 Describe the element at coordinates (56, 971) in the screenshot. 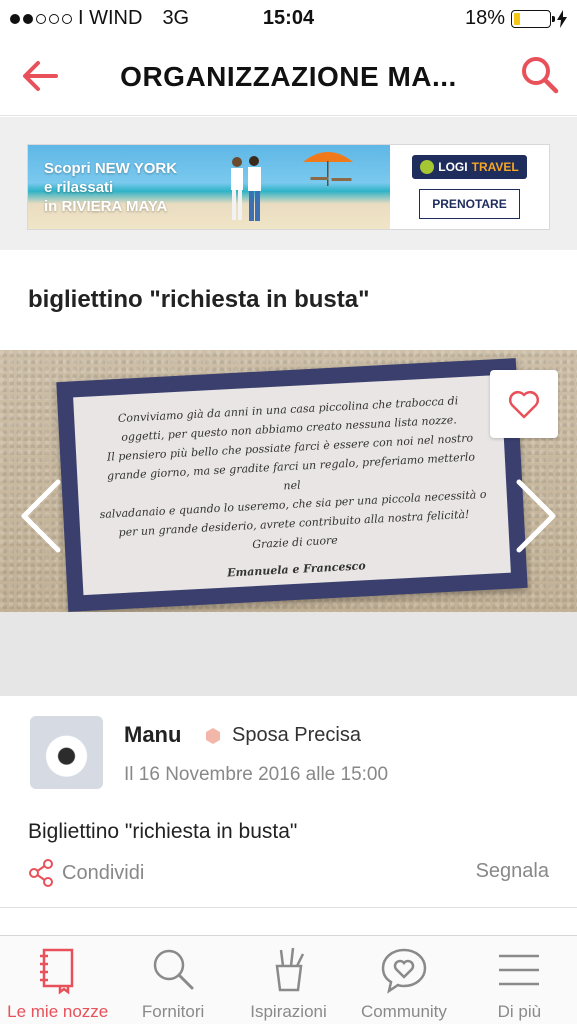

I see `notebook-icon` at that location.